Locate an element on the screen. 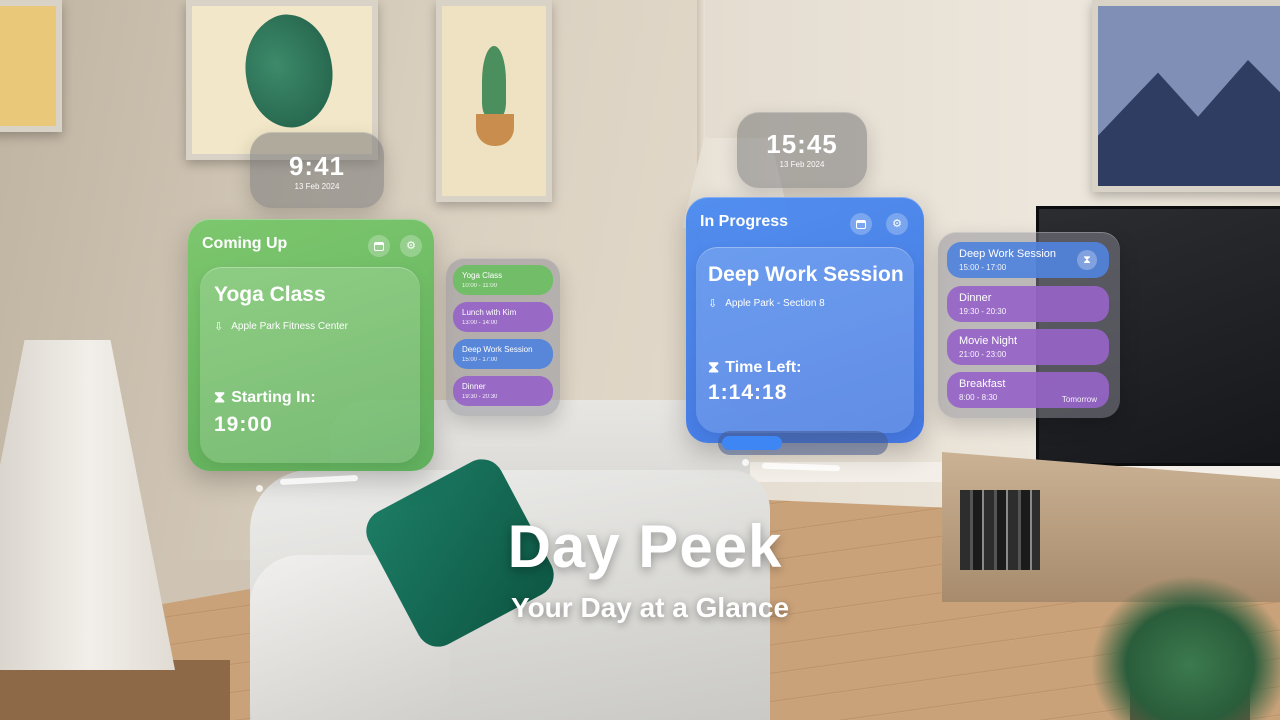 This screenshot has width=1280, height=720. list-item: Deep Work Session 15:00 - 17:00 is located at coordinates (503, 354).